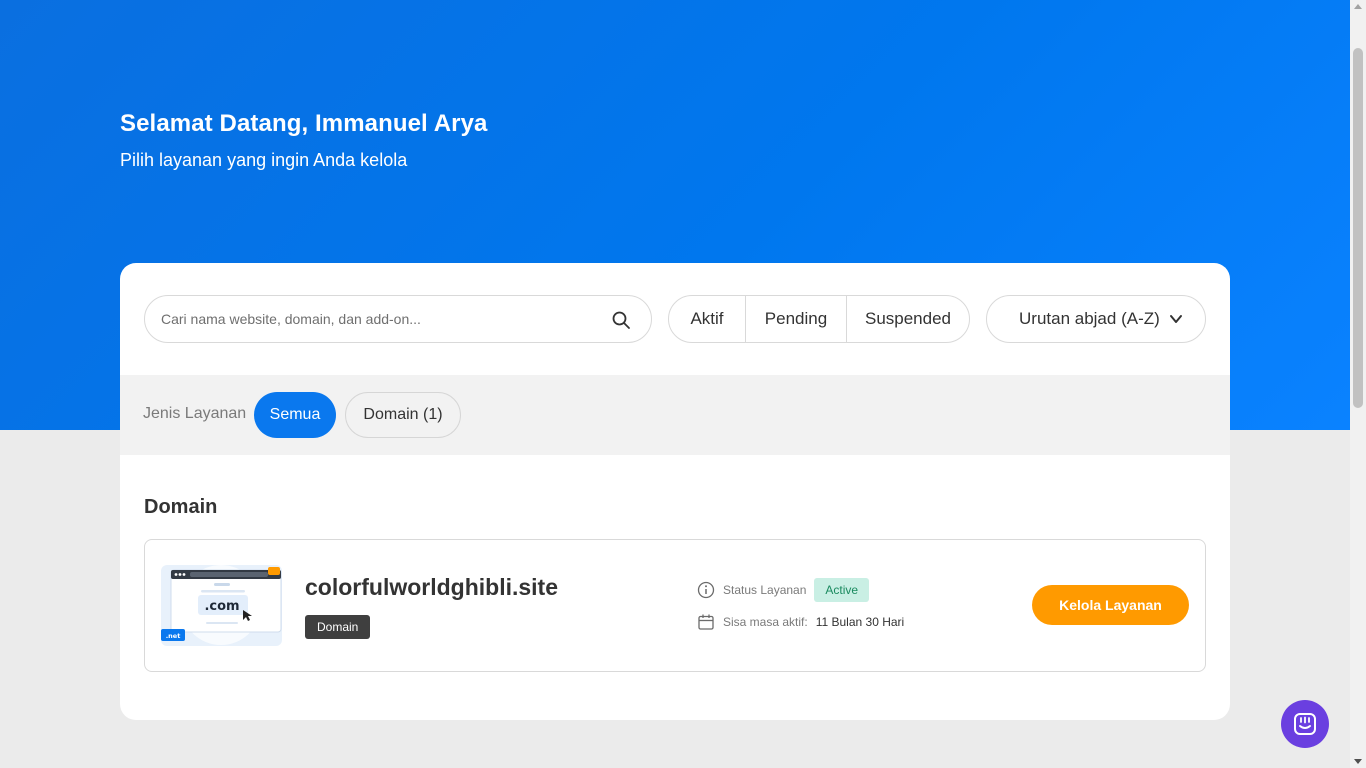 The image size is (1366, 768). What do you see at coordinates (376, 319) in the screenshot?
I see `search-input` at bounding box center [376, 319].